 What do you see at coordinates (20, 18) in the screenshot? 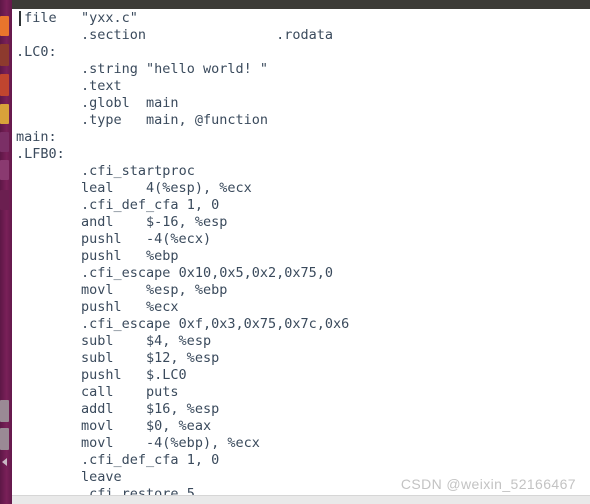
I see `text-caret` at bounding box center [20, 18].